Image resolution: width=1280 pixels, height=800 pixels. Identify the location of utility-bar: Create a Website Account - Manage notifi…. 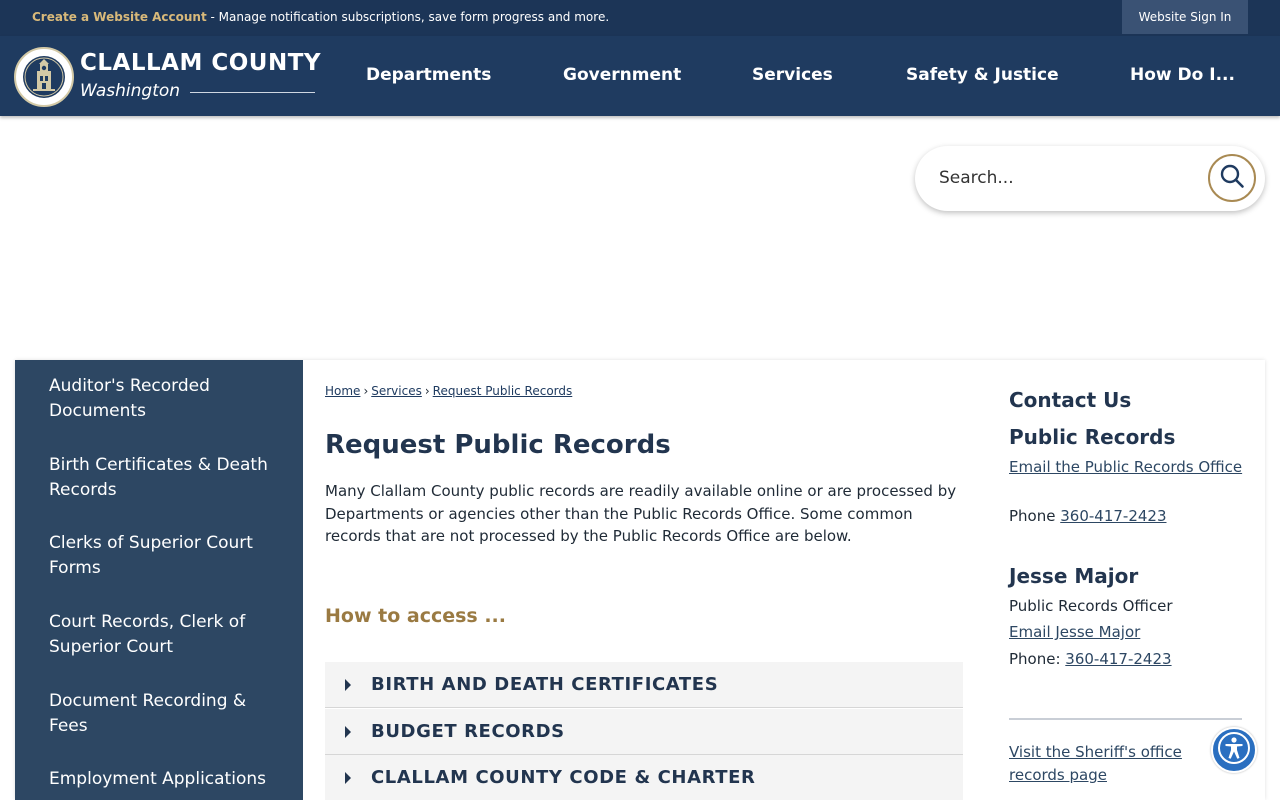
(640, 18).